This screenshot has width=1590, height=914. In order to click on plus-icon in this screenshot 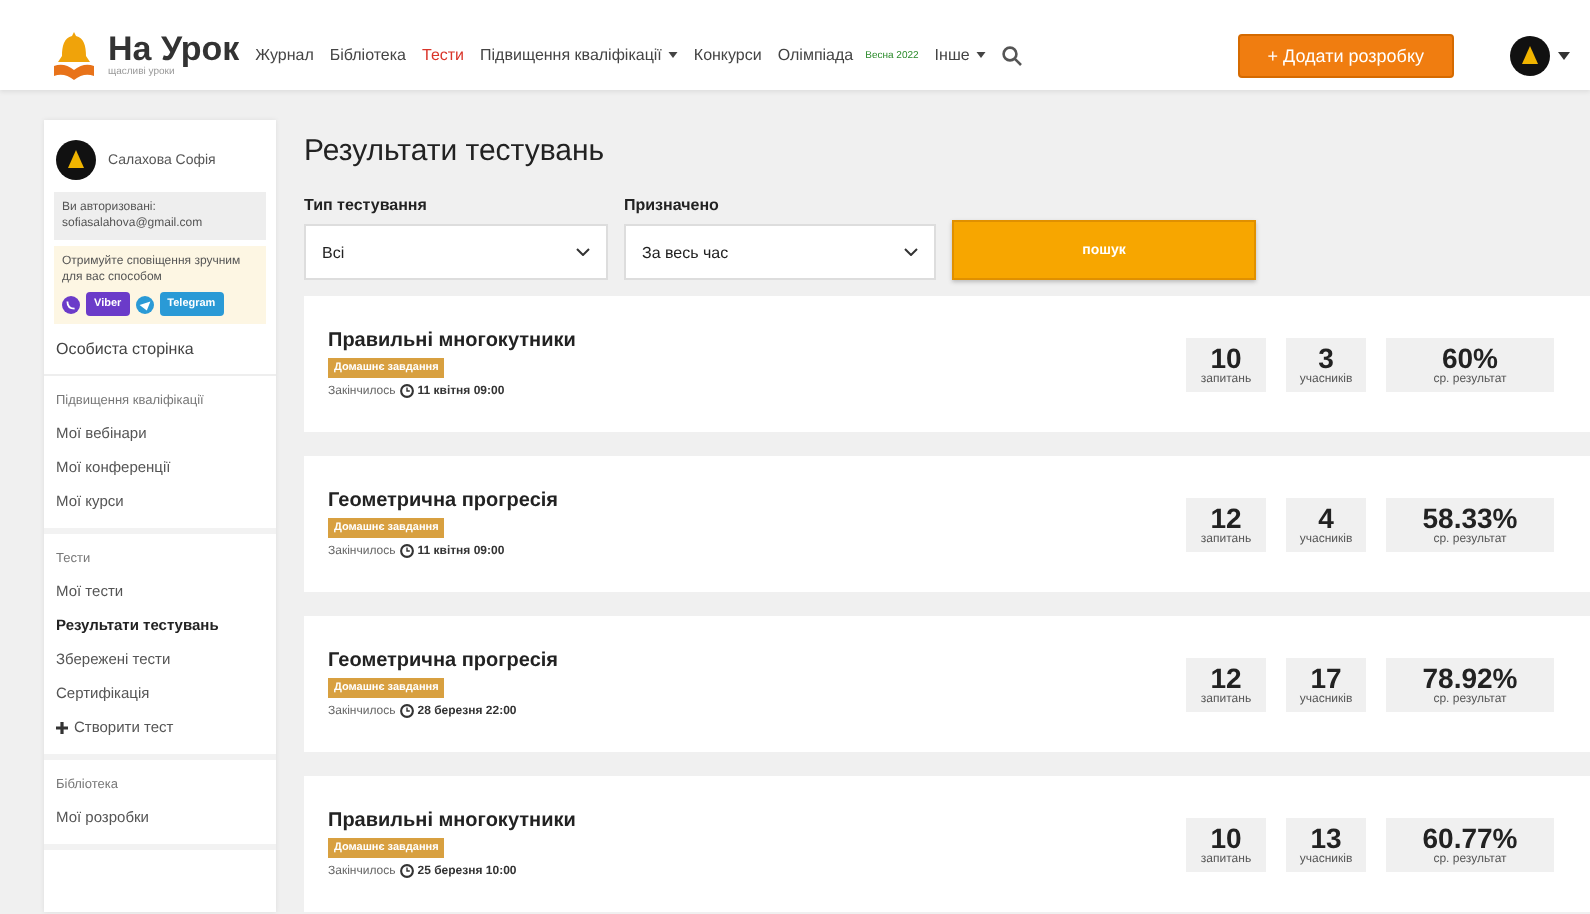, I will do `click(62, 727)`.